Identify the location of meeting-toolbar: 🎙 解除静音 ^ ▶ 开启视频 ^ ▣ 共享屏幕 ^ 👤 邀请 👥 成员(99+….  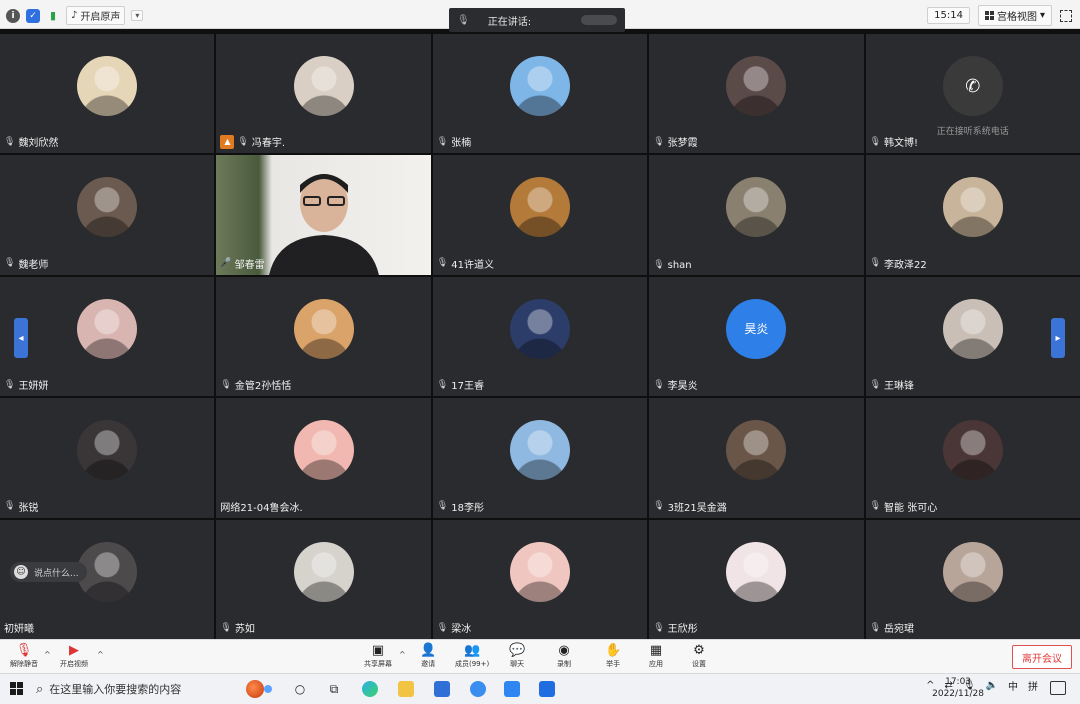
(540, 656).